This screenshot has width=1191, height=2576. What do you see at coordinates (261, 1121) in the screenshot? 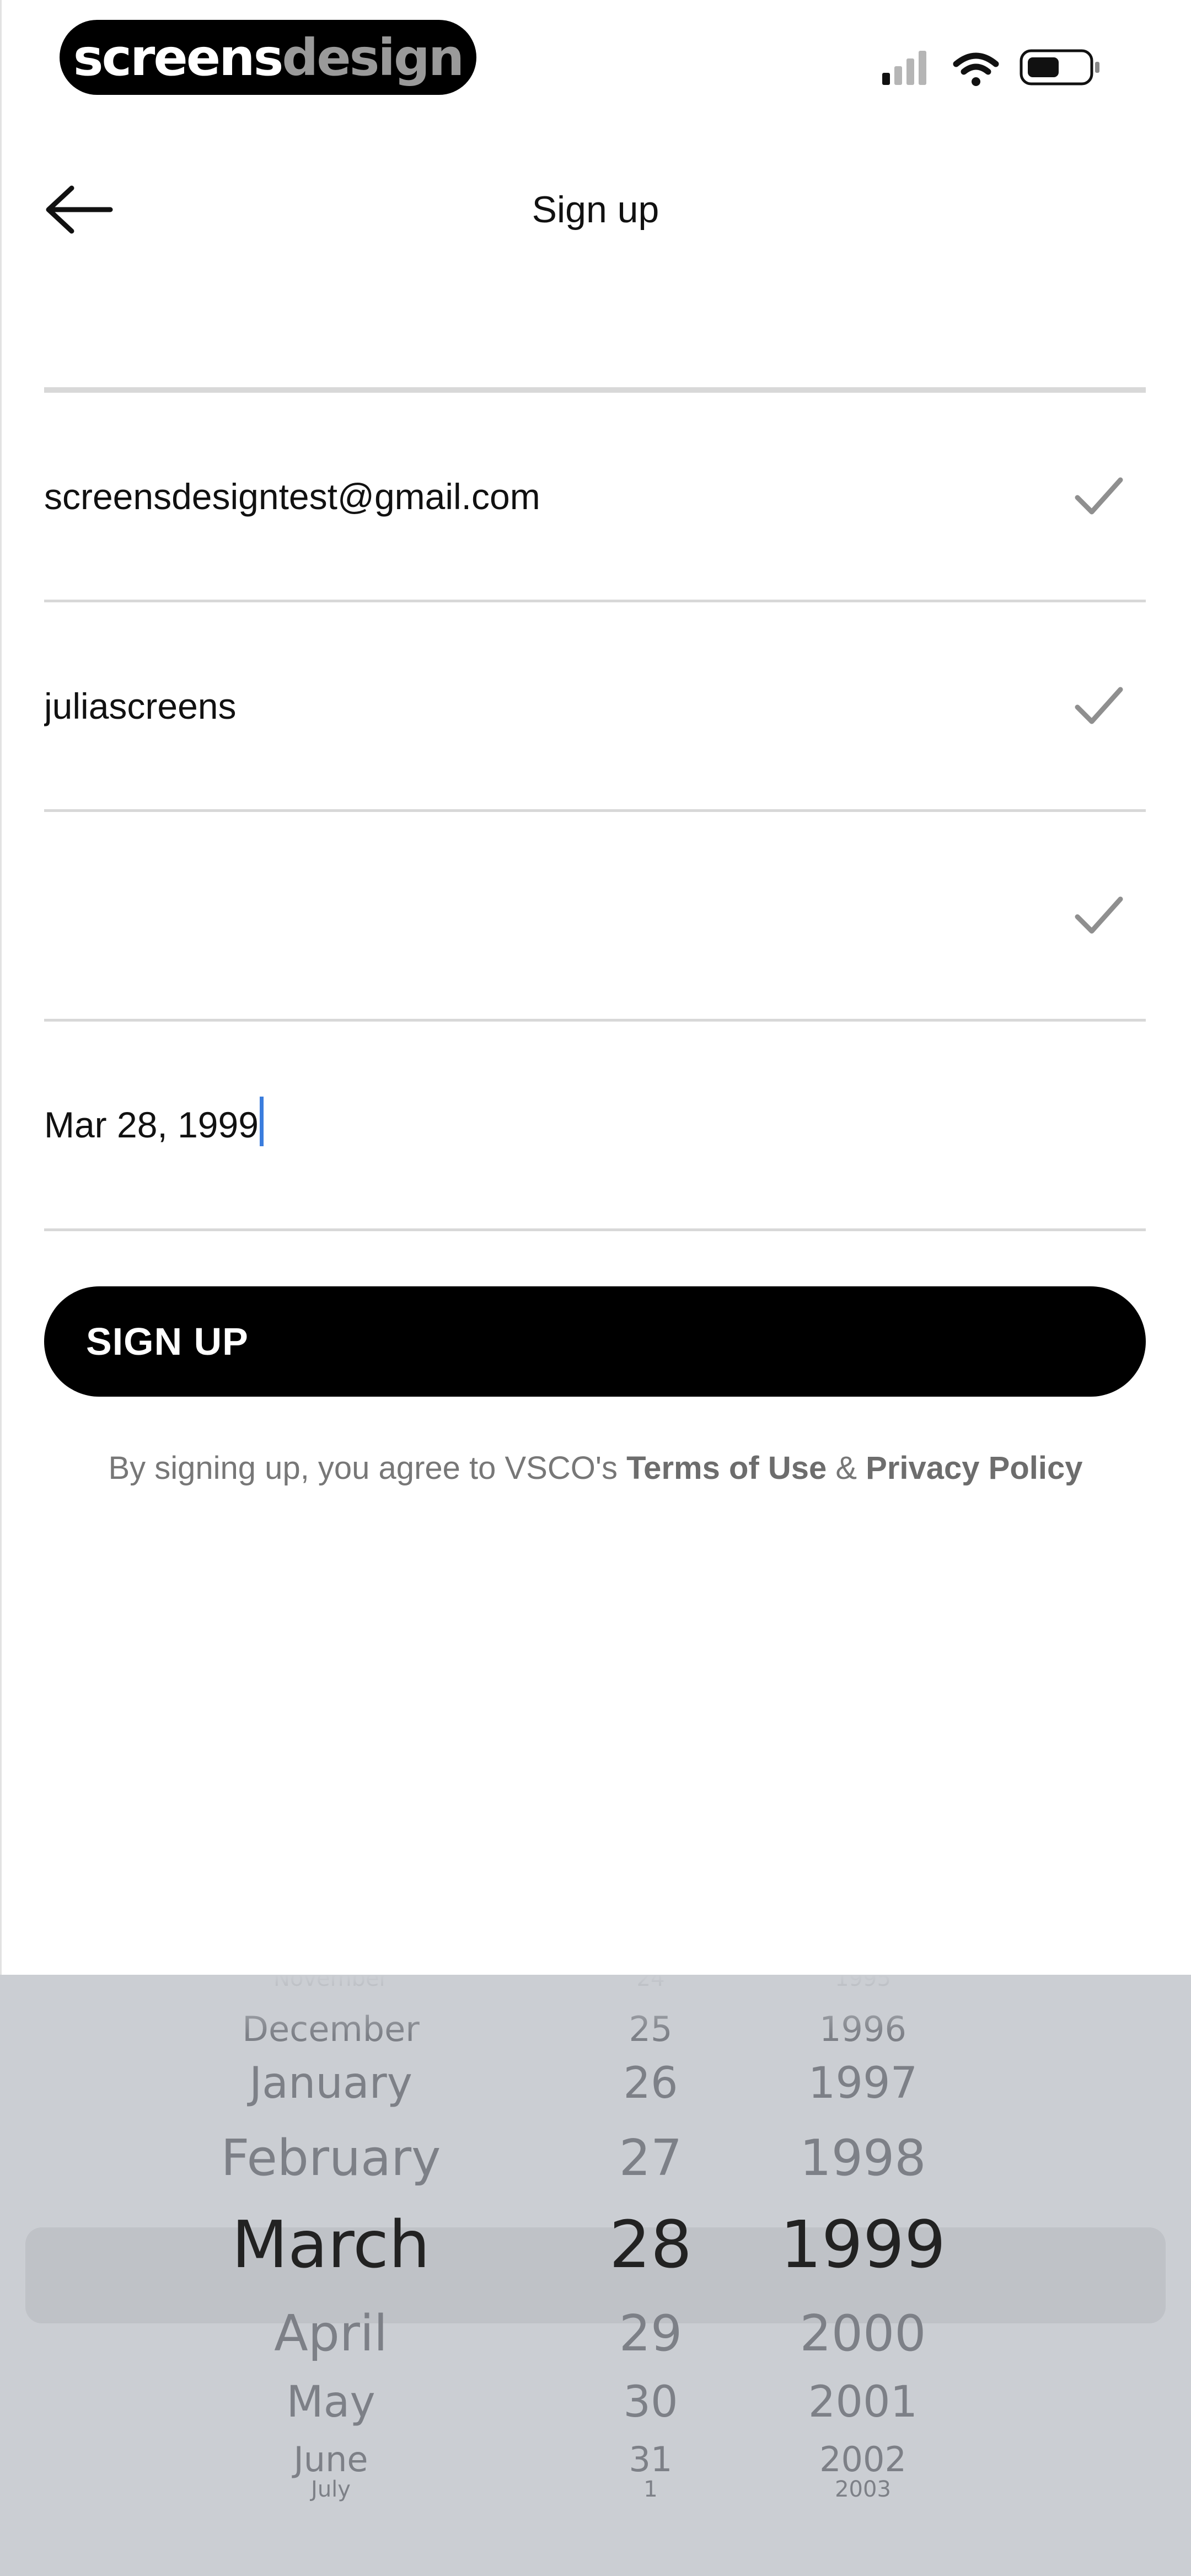
I see `text-caret` at bounding box center [261, 1121].